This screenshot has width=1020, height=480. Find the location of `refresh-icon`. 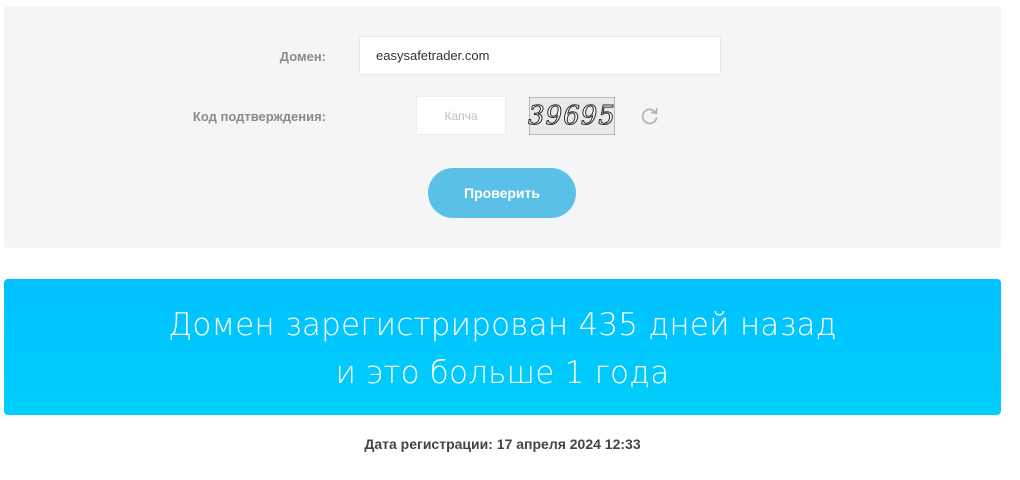

refresh-icon is located at coordinates (650, 116).